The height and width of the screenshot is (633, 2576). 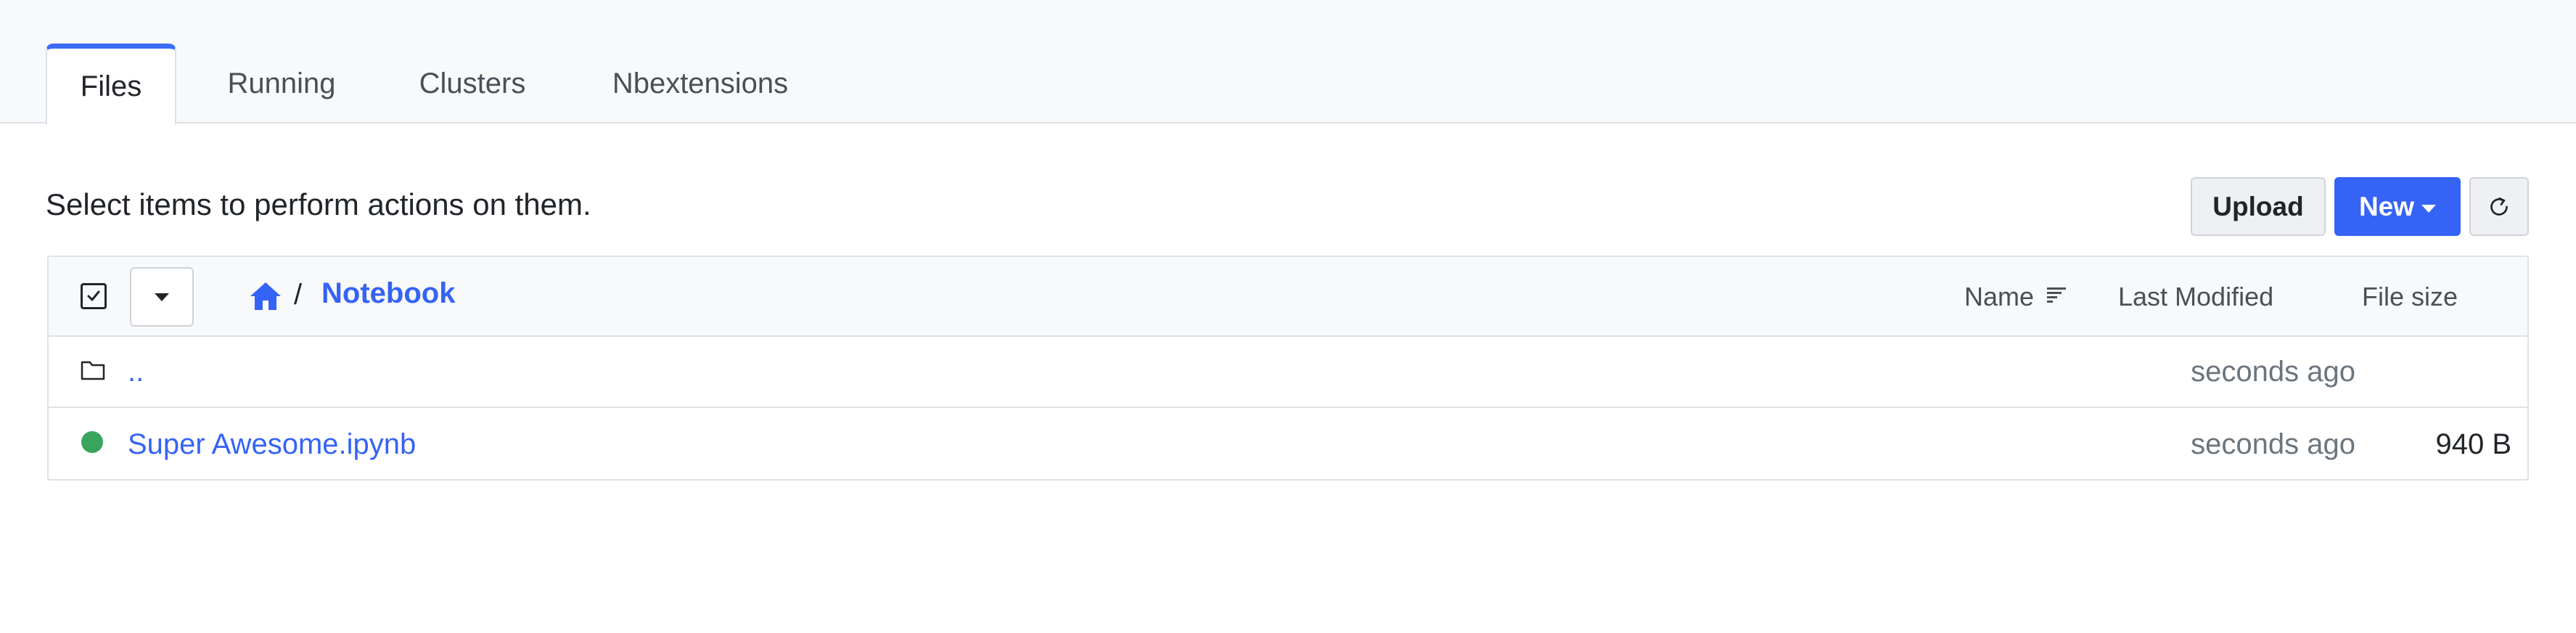 I want to click on list-item: Super Awesome.ipynb seconds ago 940 B, so click(x=1288, y=445).